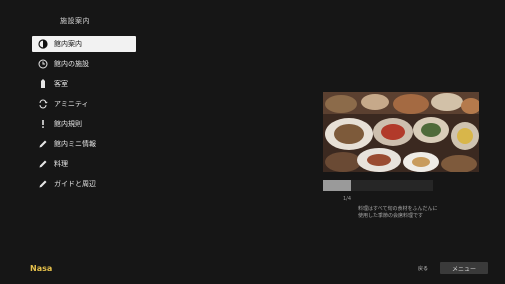  Describe the element at coordinates (61, 164) in the screenshot. I see `menu-item-label: 料理` at that location.